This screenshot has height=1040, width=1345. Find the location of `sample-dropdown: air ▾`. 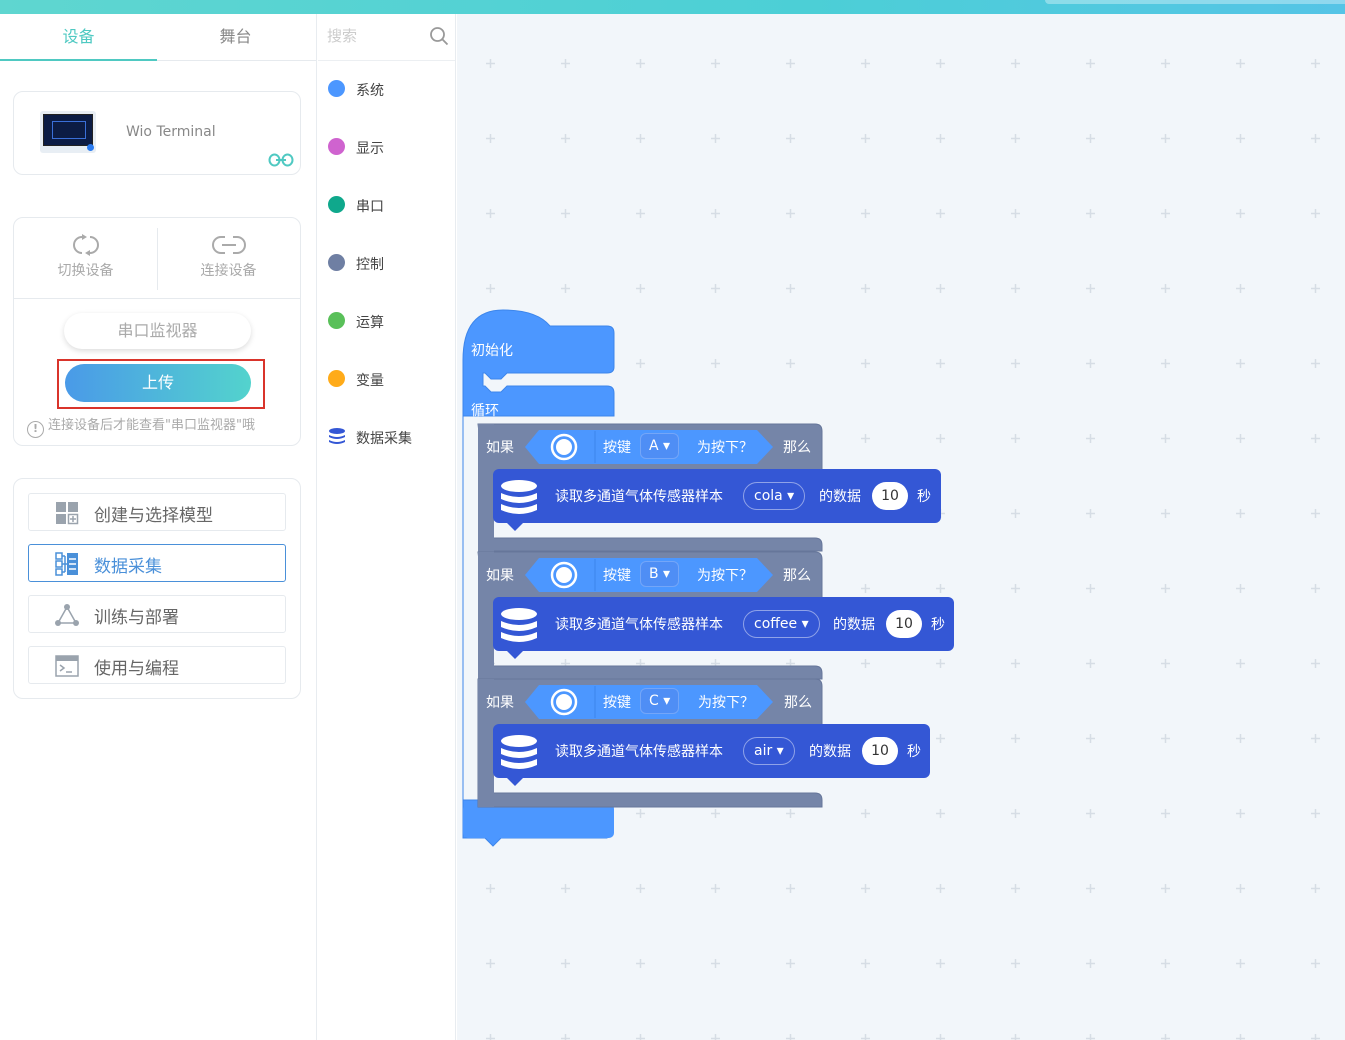

sample-dropdown: air ▾ is located at coordinates (769, 751).